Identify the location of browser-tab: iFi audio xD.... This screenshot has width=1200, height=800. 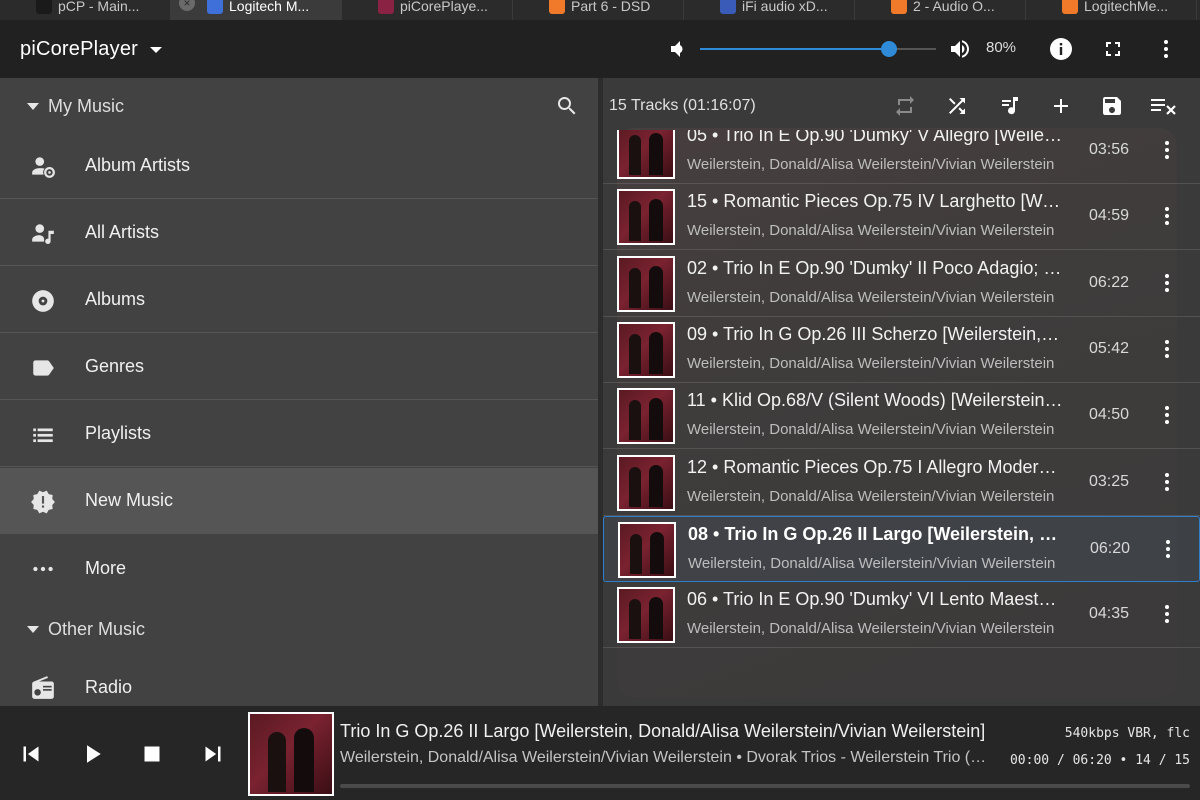
(769, 10).